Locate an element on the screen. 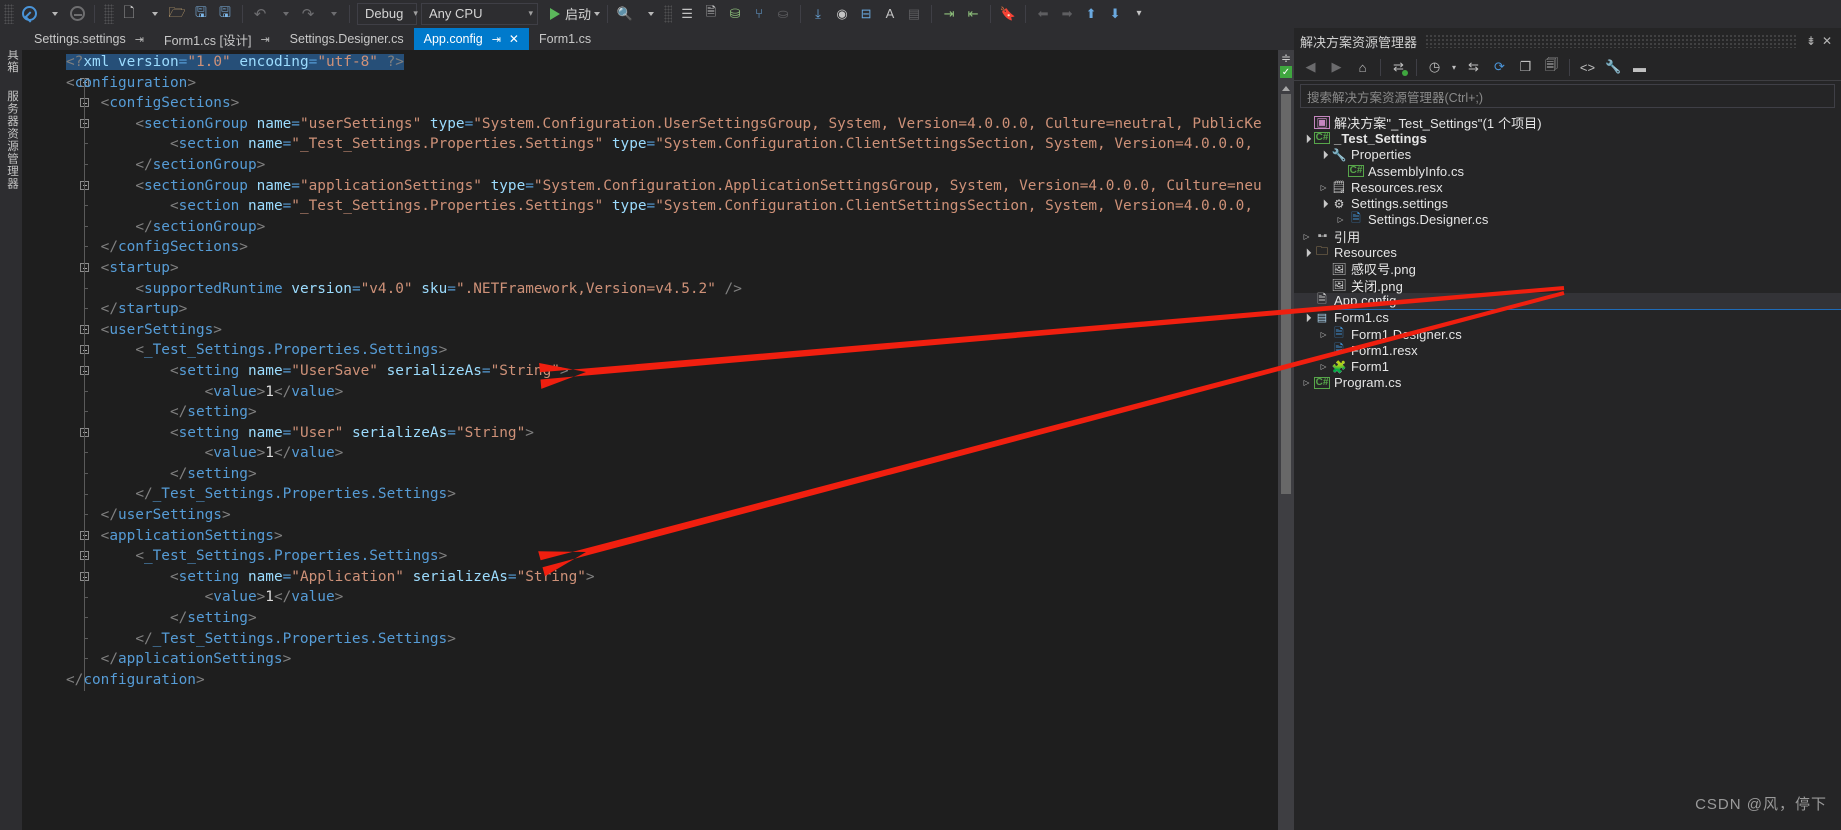 The image size is (1841, 830). solution-tree-item: ▣ 解决方案"_Test_Settings"(1 个项目) is located at coordinates (1567, 122).